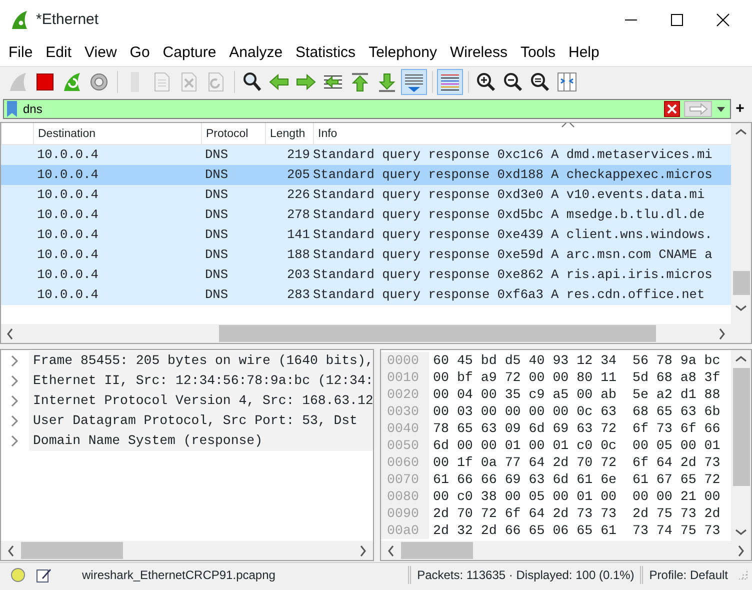 This screenshot has width=752, height=590. What do you see at coordinates (325, 53) in the screenshot?
I see `menu-item: Statistics` at bounding box center [325, 53].